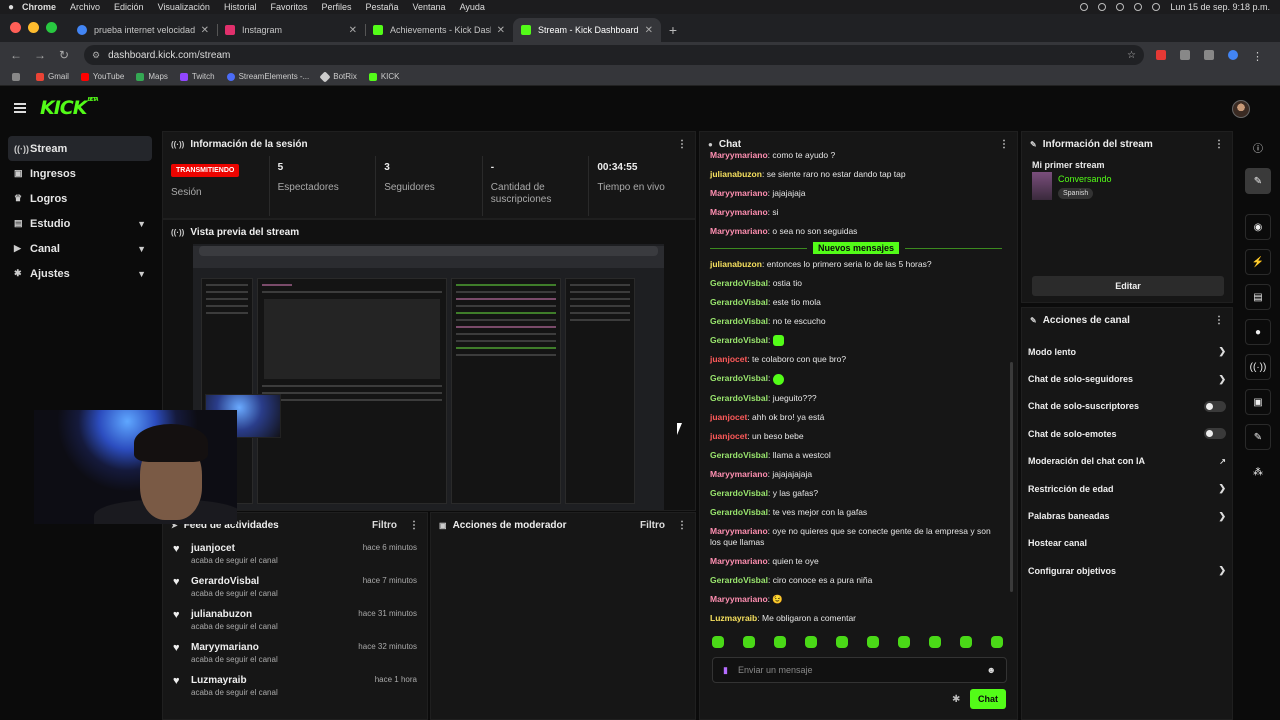 The height and width of the screenshot is (720, 1280). I want to click on reload-icon: ↻, so click(64, 55).